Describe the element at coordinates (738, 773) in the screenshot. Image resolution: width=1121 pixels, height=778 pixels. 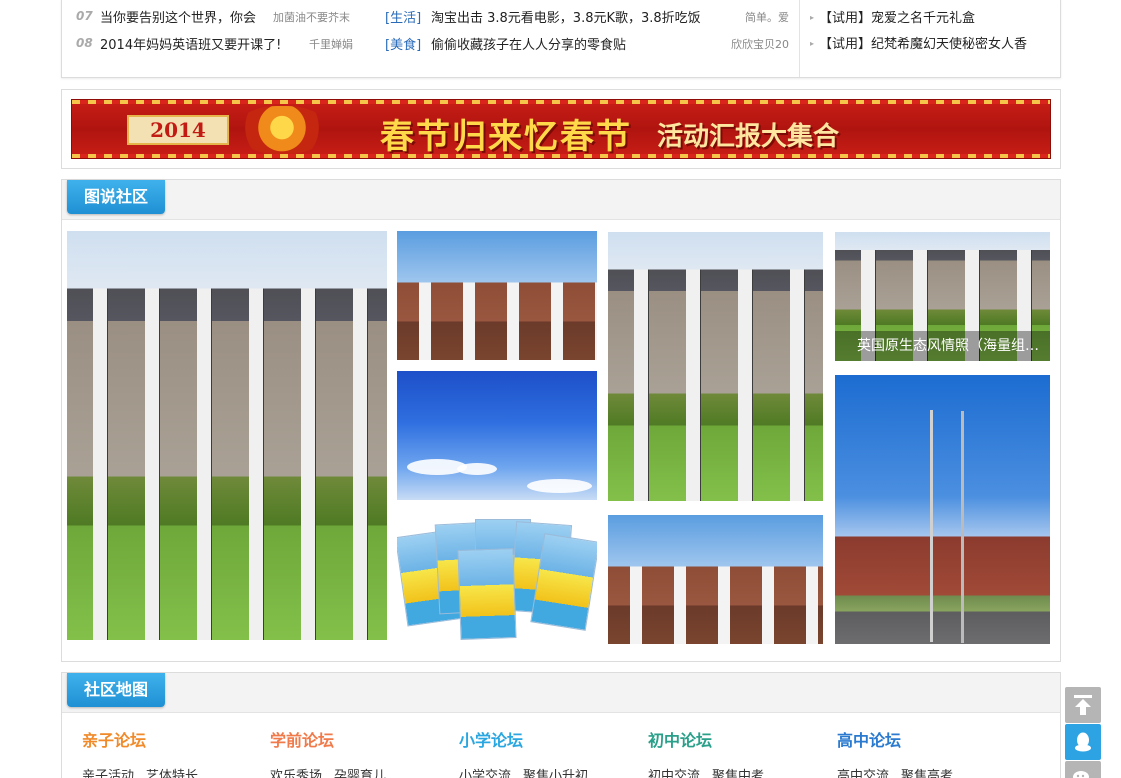
I see `forum-link: 聚焦中考` at that location.